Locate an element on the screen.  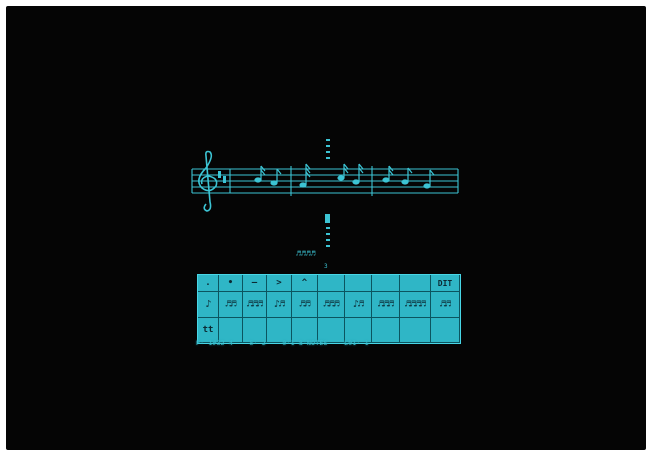
palette-cell-accent: > is located at coordinates (279, 283).